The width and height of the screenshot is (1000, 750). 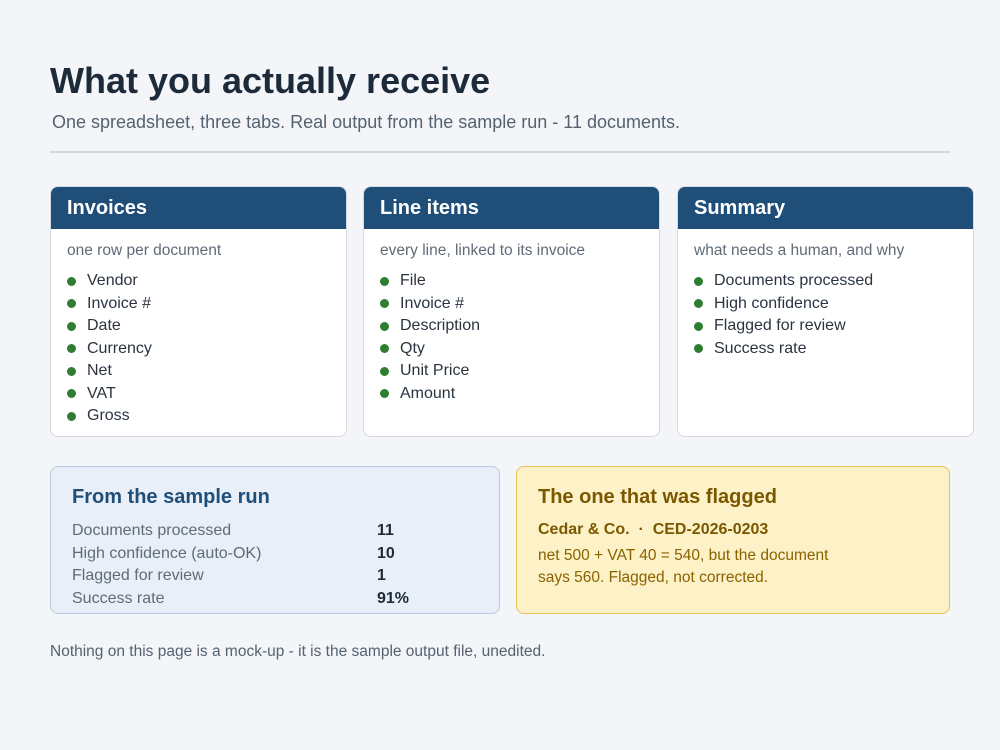 I want to click on stat-row: Documents processed 11, so click(x=275, y=531).